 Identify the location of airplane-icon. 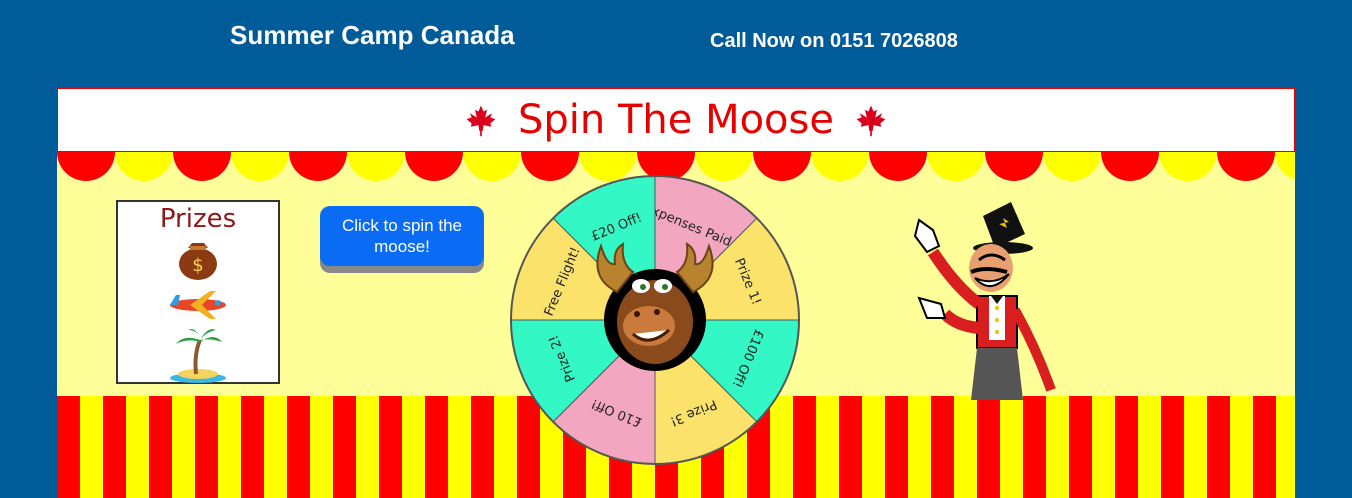
(198, 305).